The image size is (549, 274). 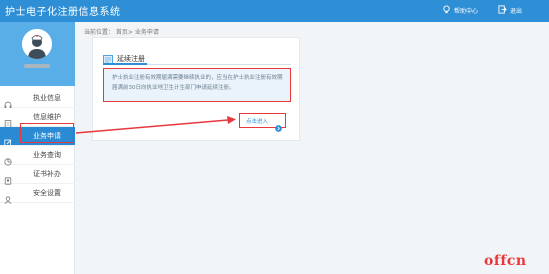 I want to click on sidebar-item-label: 安全设置, so click(x=47, y=193).